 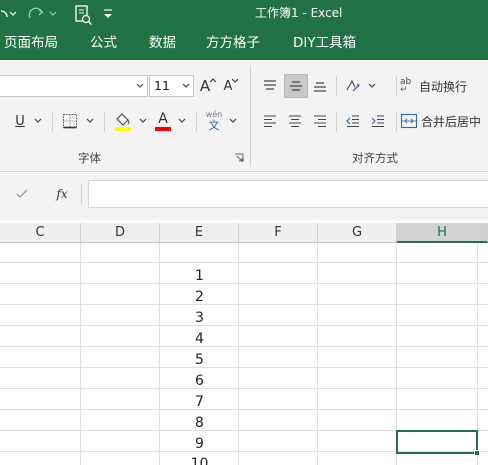 I want to click on phonetic-dropdown, so click(x=233, y=121).